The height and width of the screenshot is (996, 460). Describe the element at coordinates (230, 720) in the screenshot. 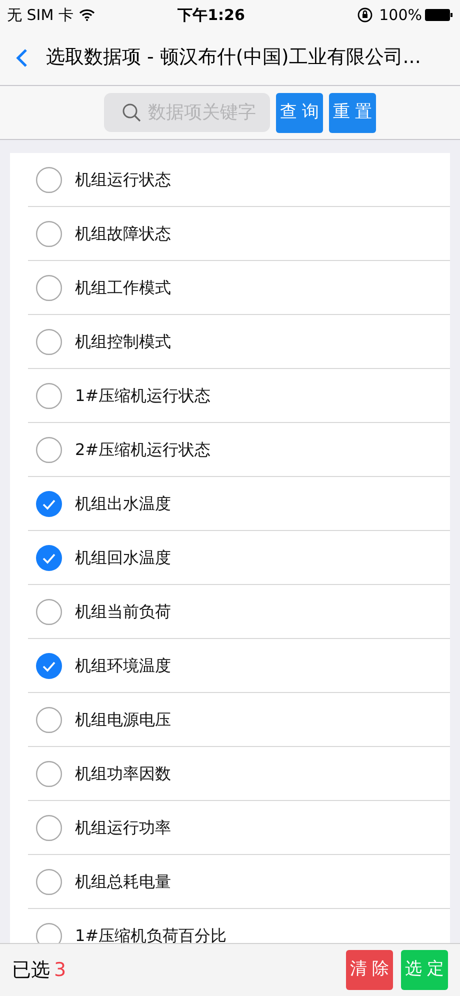

I see `data-item-row: 机组电源电压` at that location.